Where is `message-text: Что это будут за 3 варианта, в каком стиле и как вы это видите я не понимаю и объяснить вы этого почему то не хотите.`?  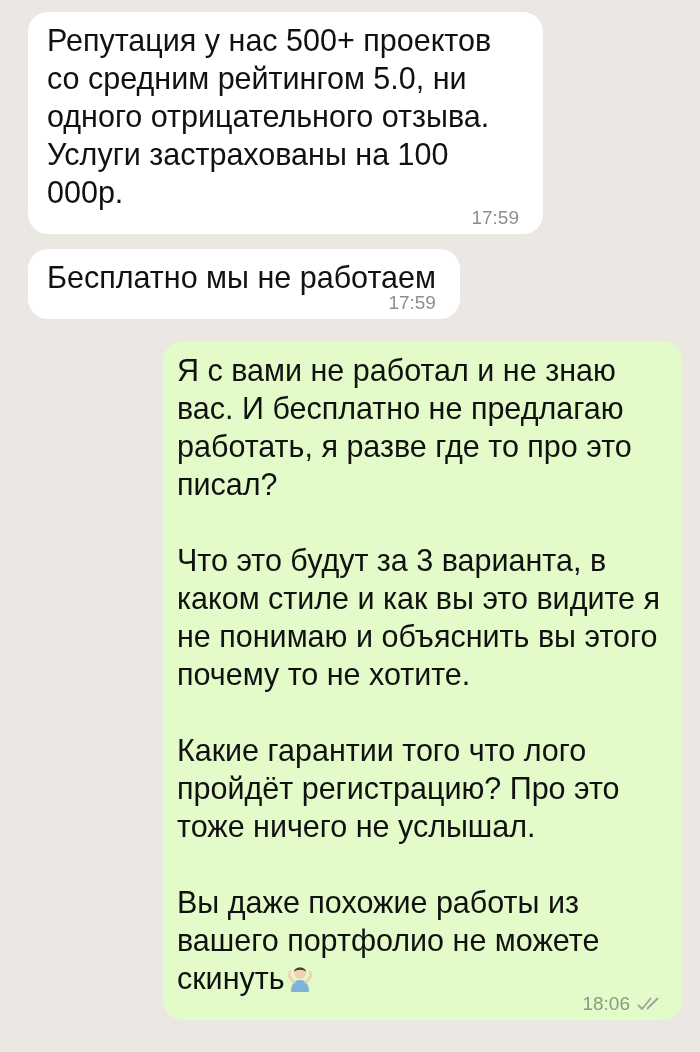 message-text: Что это будут за 3 варианта, в каком стиле и как вы это видите я не понимаю и объяснить вы этого почему то не хотите. is located at coordinates (419, 617).